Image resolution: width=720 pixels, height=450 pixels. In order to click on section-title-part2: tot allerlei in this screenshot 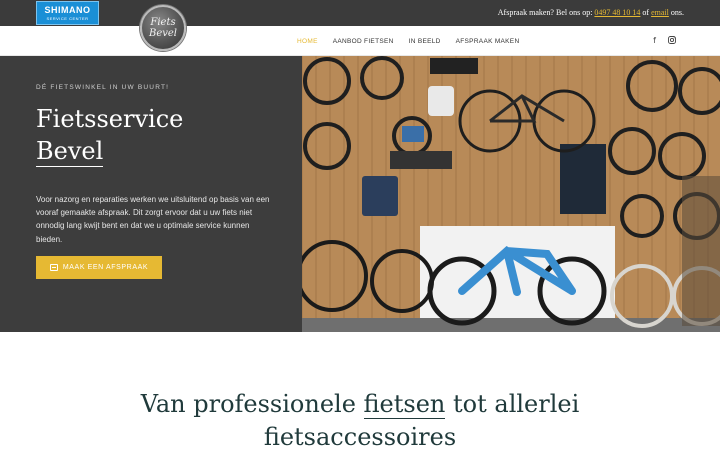, I will do `click(516, 404)`.